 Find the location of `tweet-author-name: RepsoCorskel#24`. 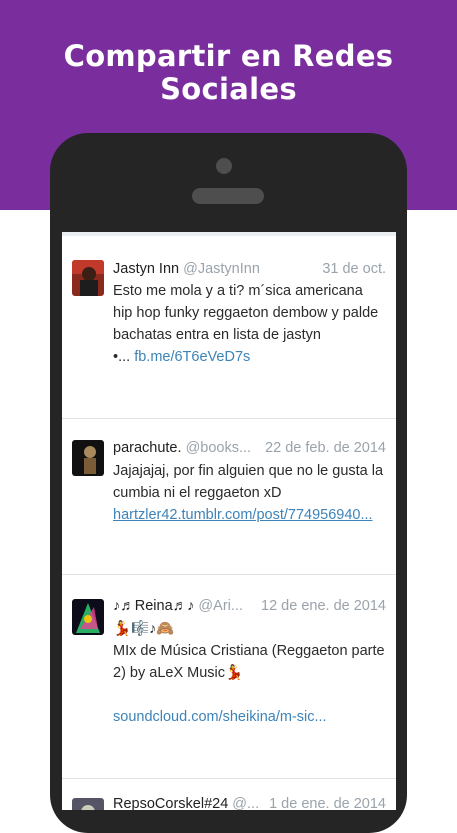

tweet-author-name: RepsoCorskel#24 is located at coordinates (170, 803).